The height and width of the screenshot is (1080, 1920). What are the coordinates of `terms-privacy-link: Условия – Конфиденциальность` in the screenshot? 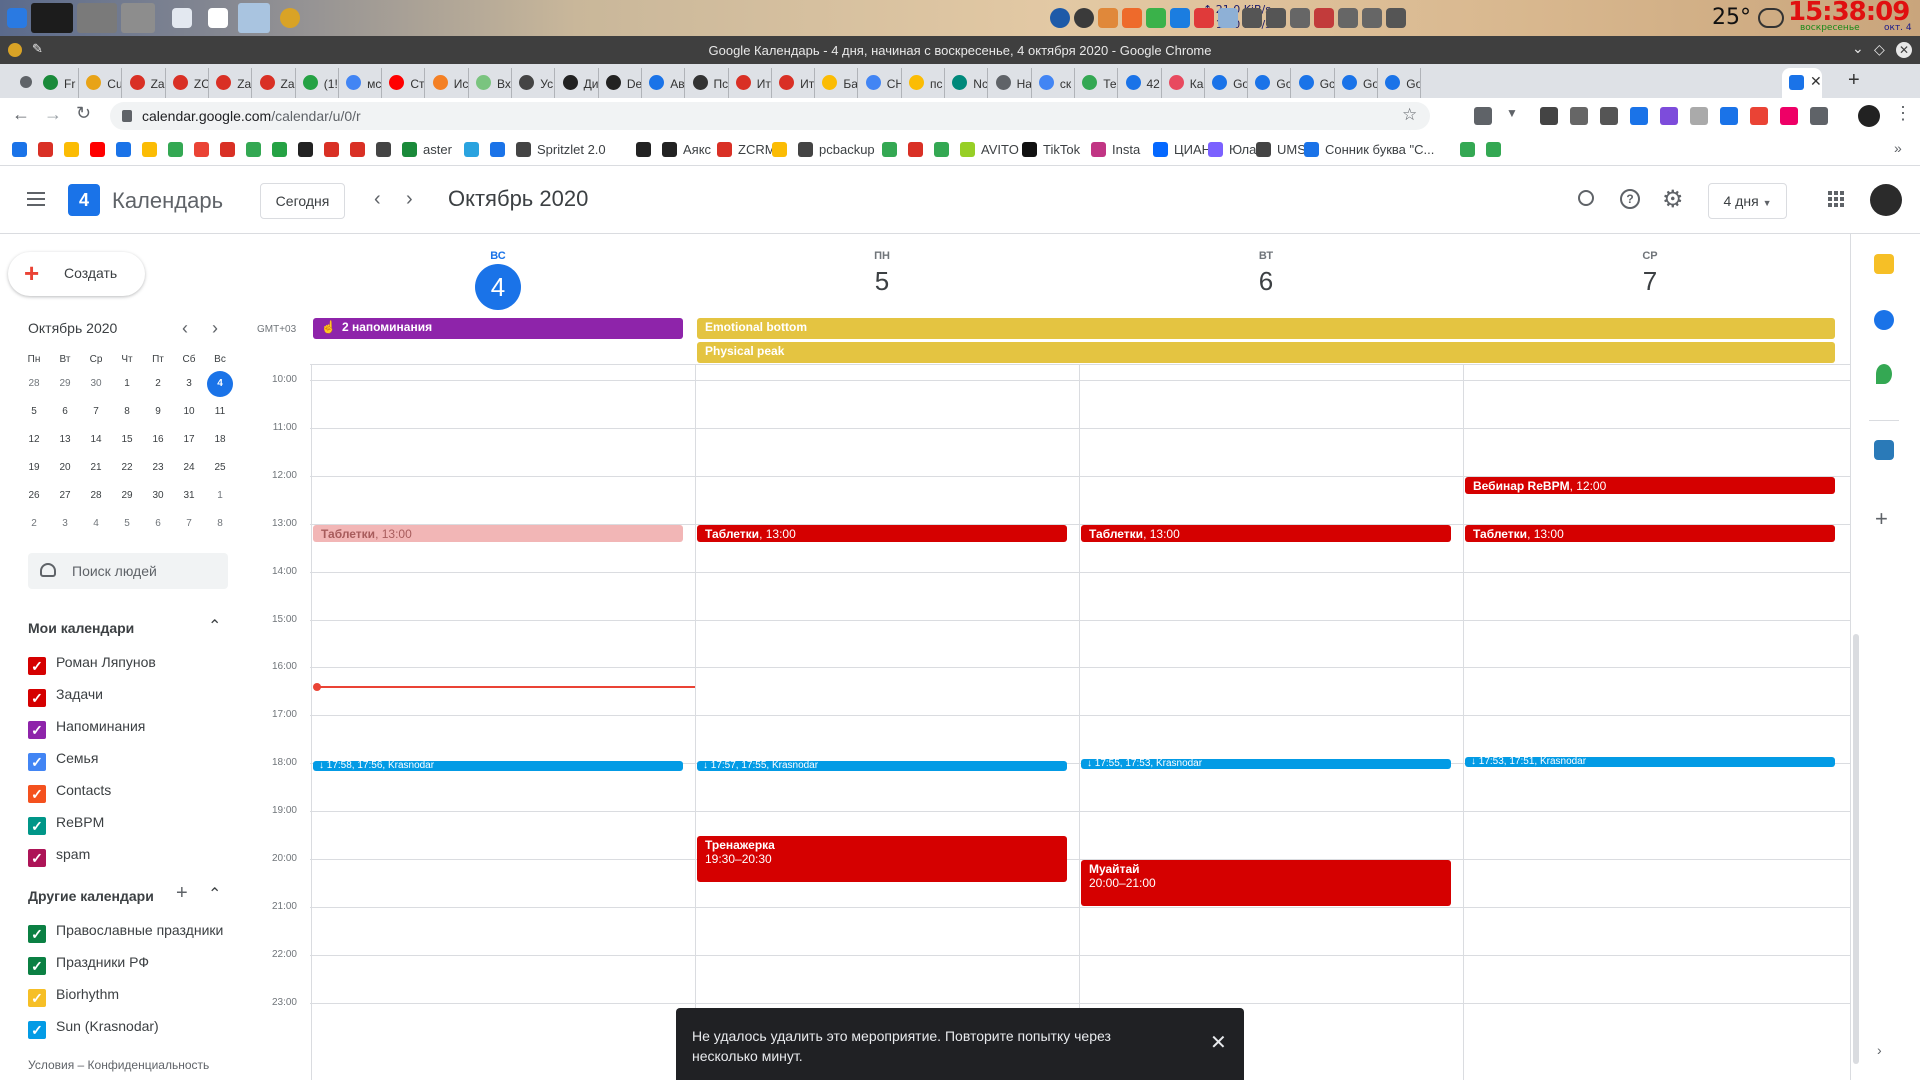 It's located at (118, 1065).